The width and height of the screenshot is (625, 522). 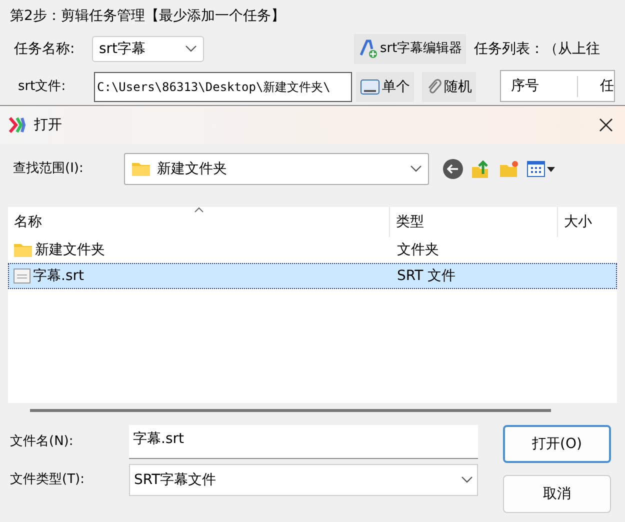 I want to click on paperclip-icon, so click(x=434, y=87).